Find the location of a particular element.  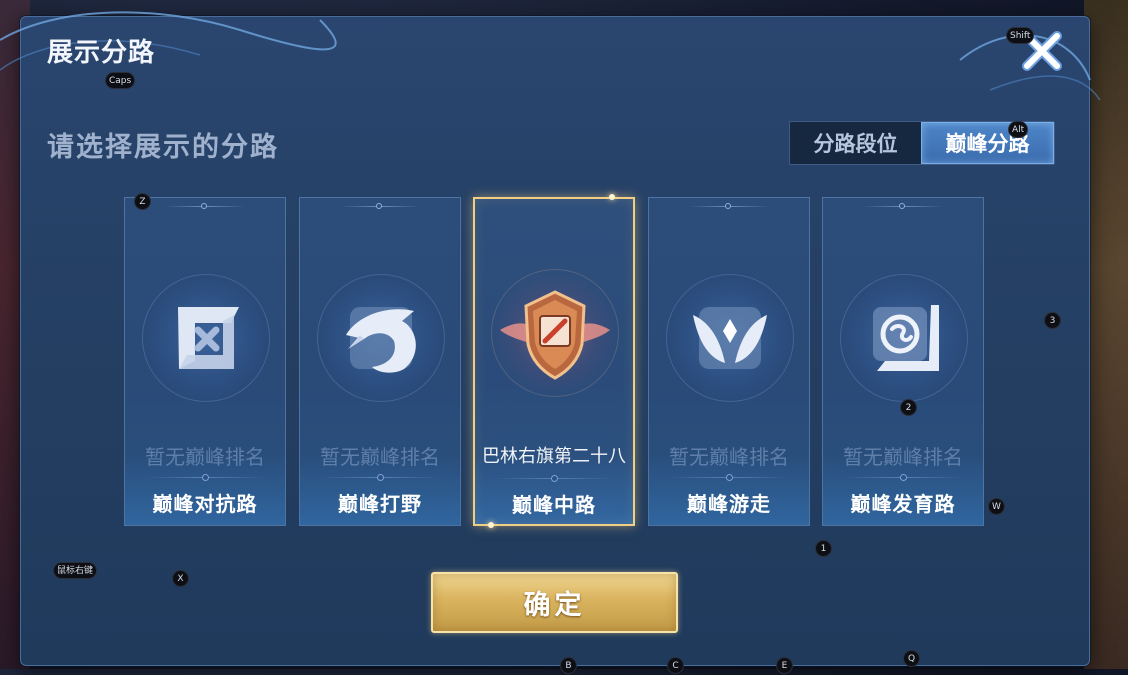

card-name: 巅峰对抗路 is located at coordinates (205, 504).